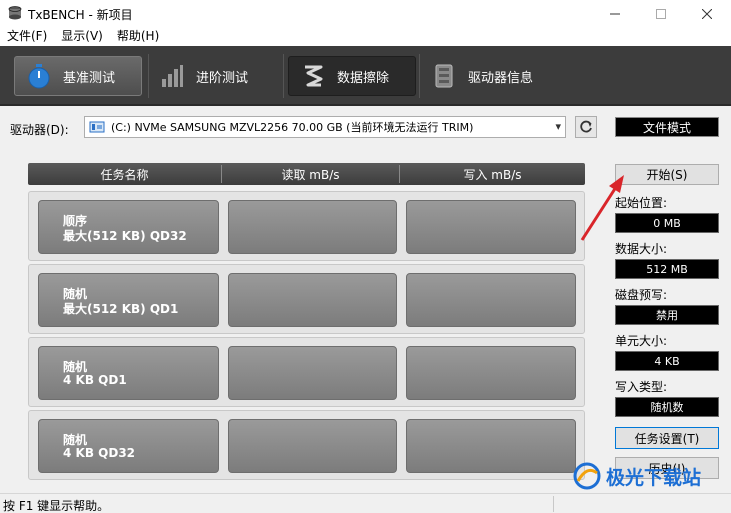 The image size is (731, 513). I want to click on app-icon, so click(15, 13).